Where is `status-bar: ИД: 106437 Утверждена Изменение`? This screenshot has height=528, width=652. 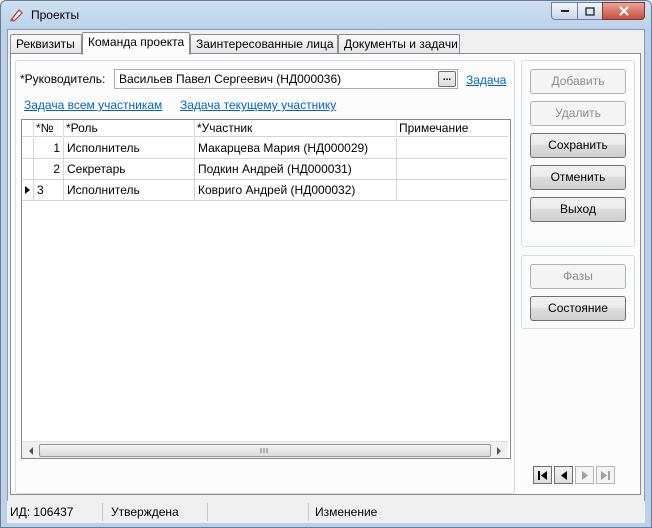 status-bar: ИД: 106437 Утверждена Изменение is located at coordinates (326, 512).